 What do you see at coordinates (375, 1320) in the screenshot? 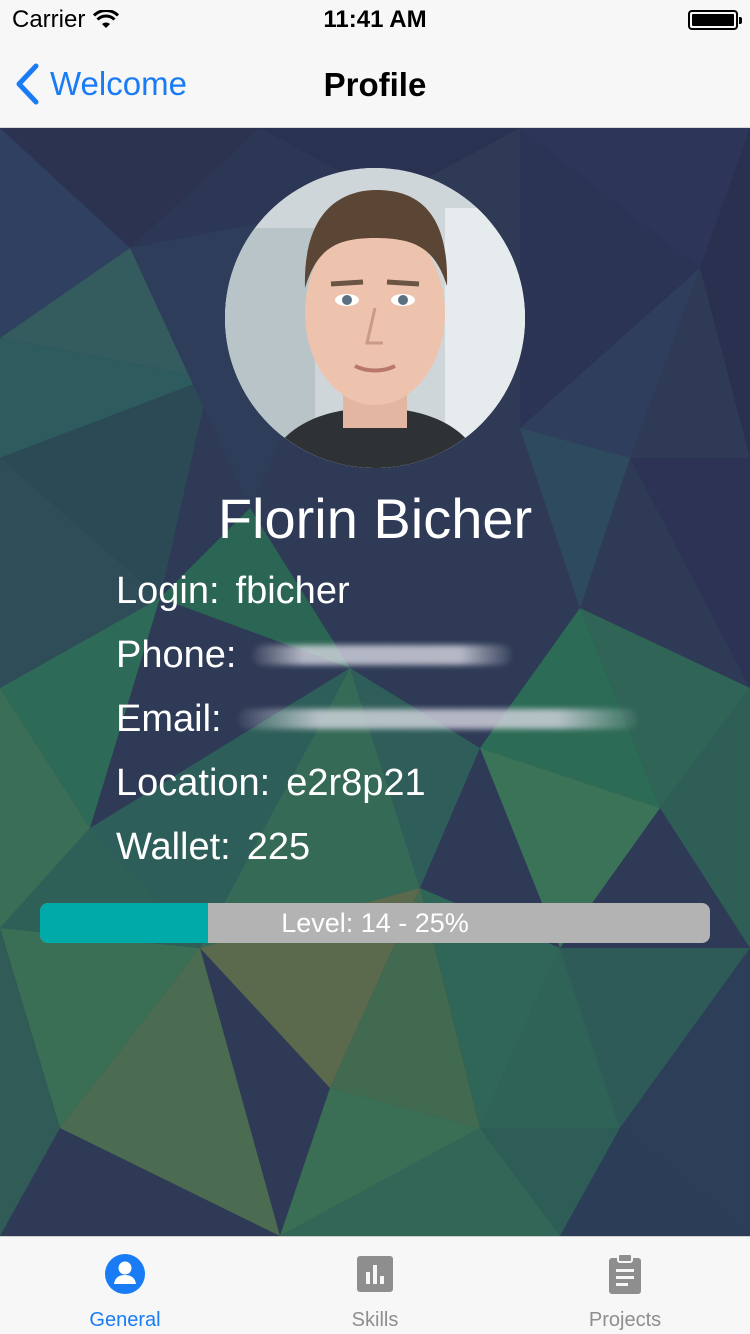
I see `tab-skills-label: Skills` at bounding box center [375, 1320].